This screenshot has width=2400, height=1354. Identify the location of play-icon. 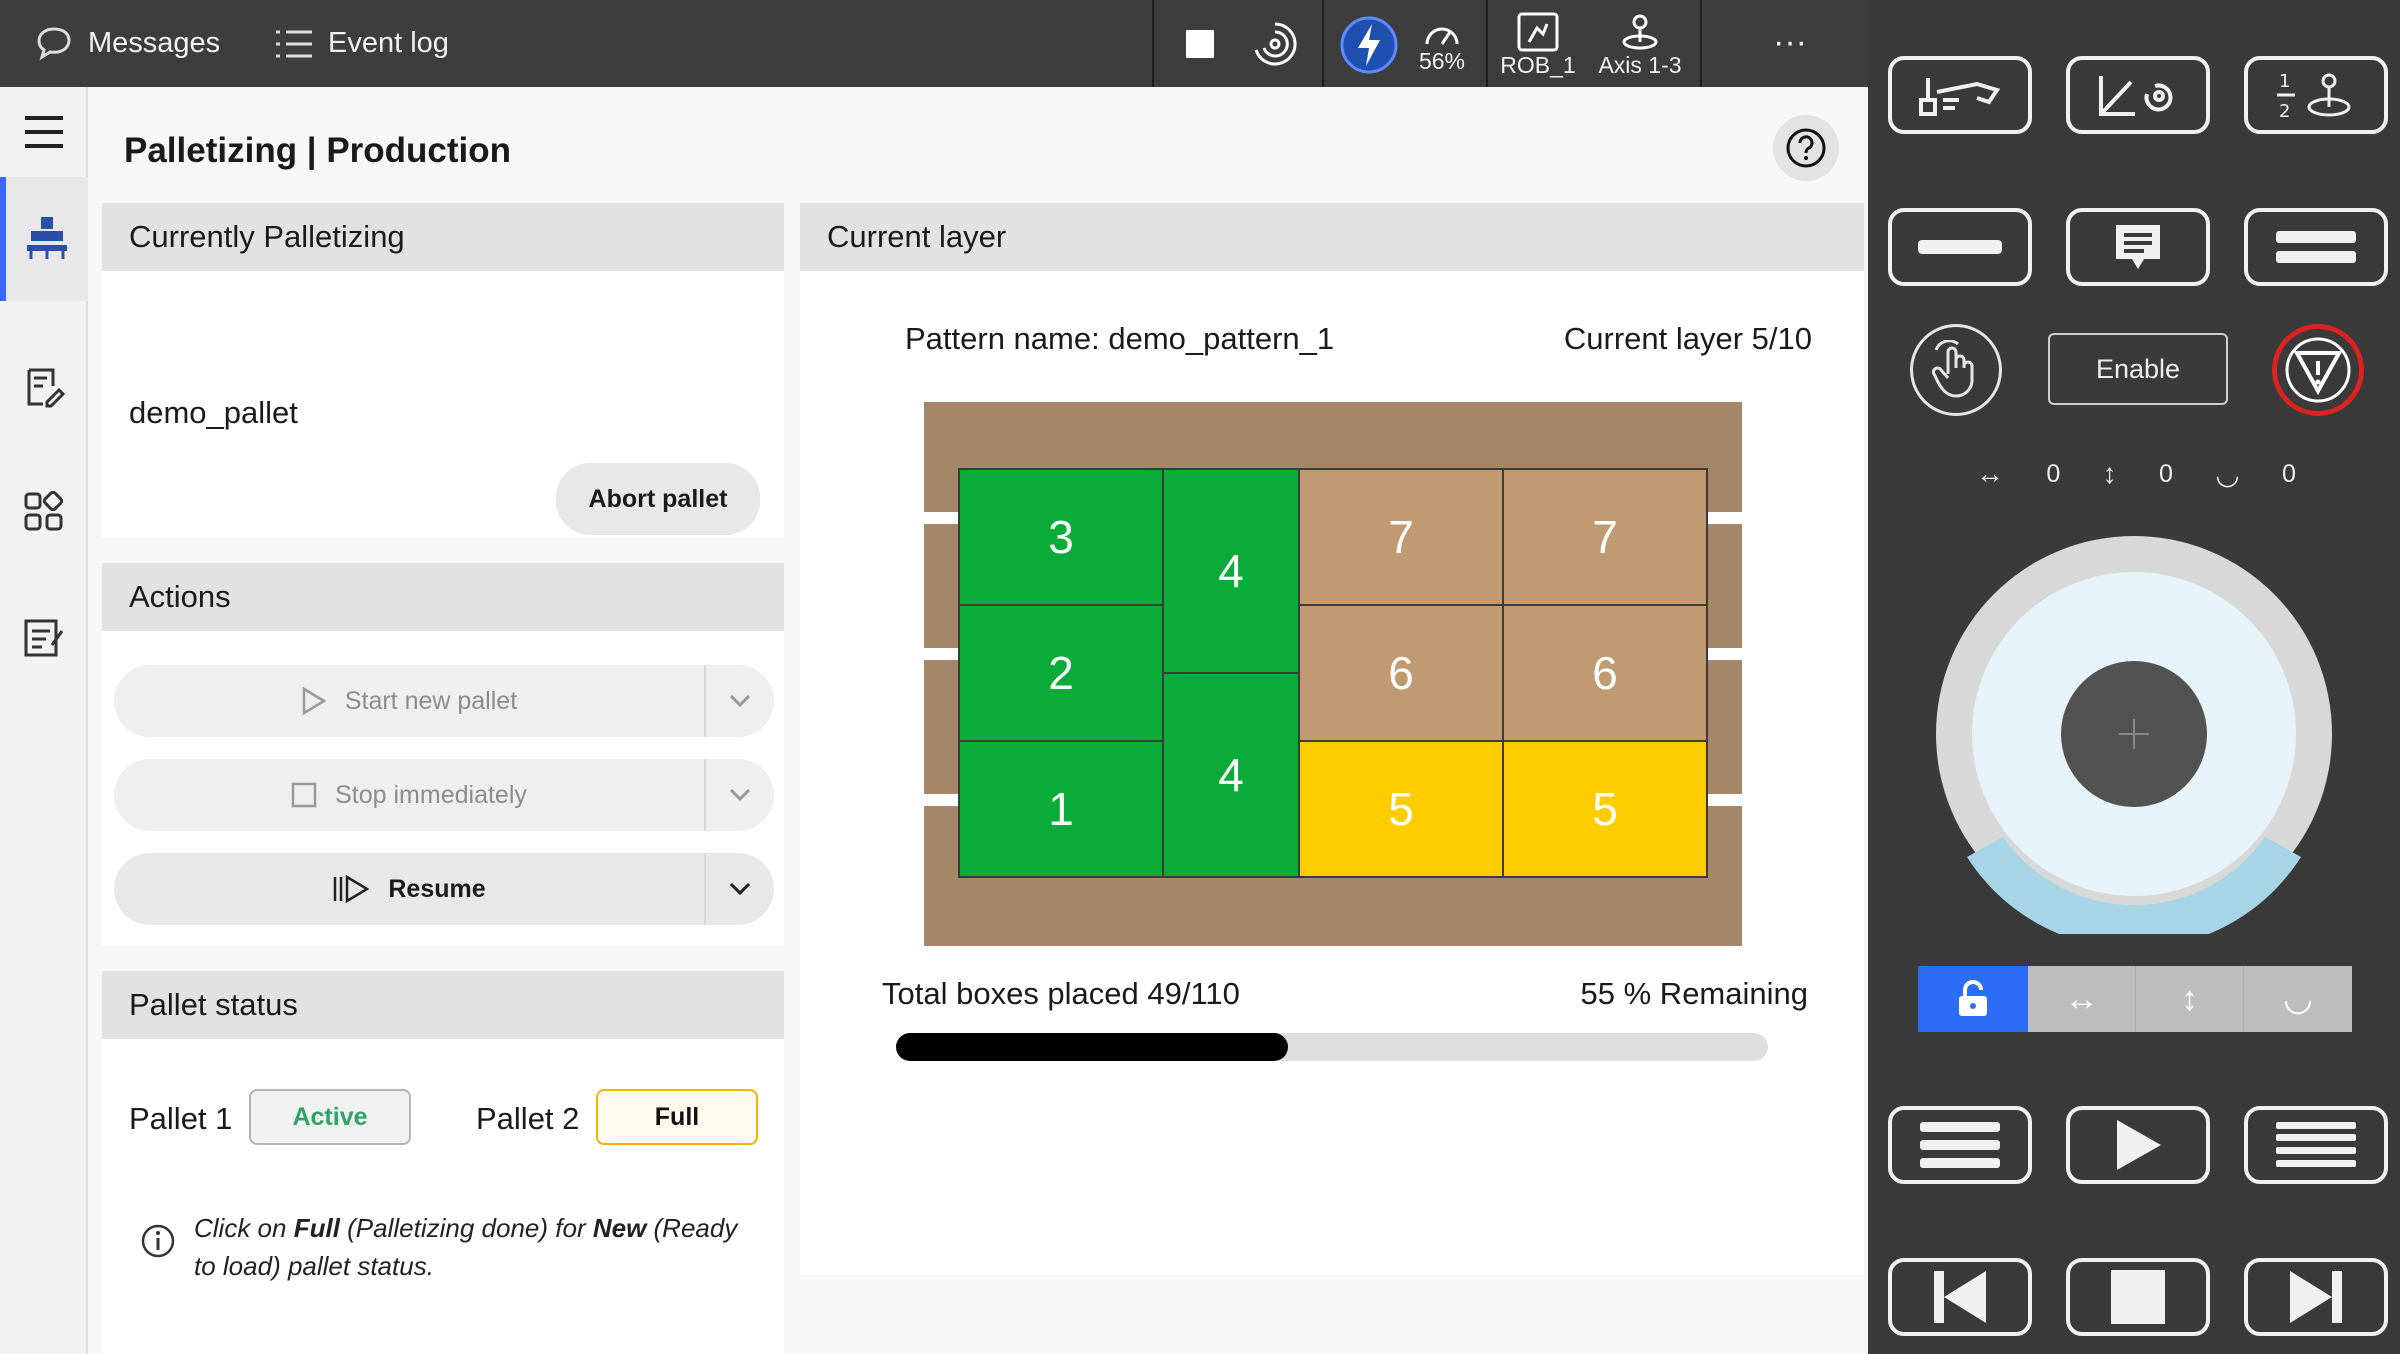
(2139, 1145).